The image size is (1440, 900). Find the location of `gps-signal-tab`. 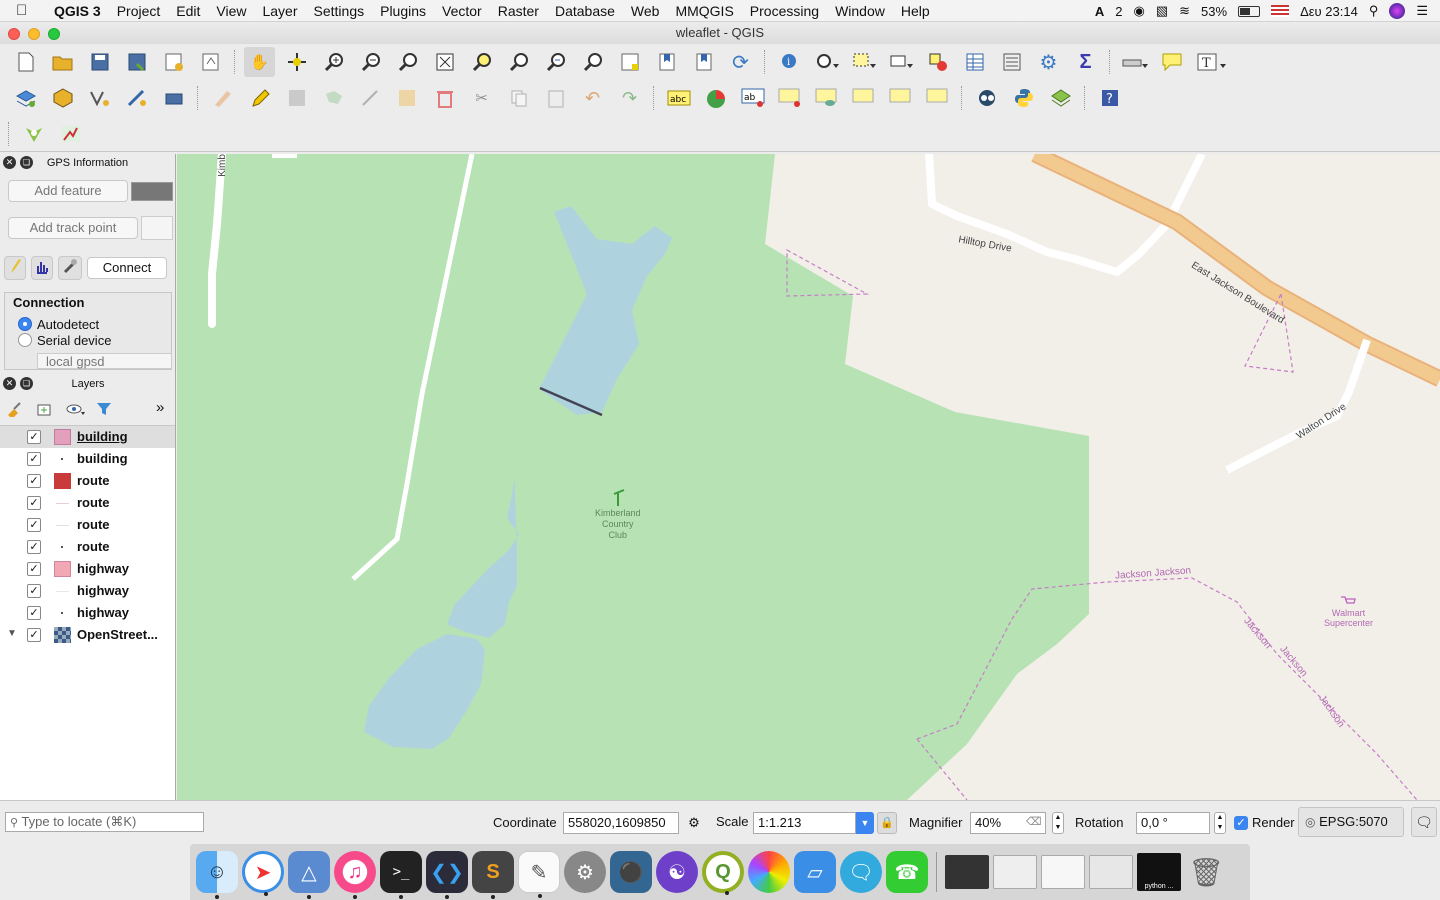

gps-signal-tab is located at coordinates (42, 268).